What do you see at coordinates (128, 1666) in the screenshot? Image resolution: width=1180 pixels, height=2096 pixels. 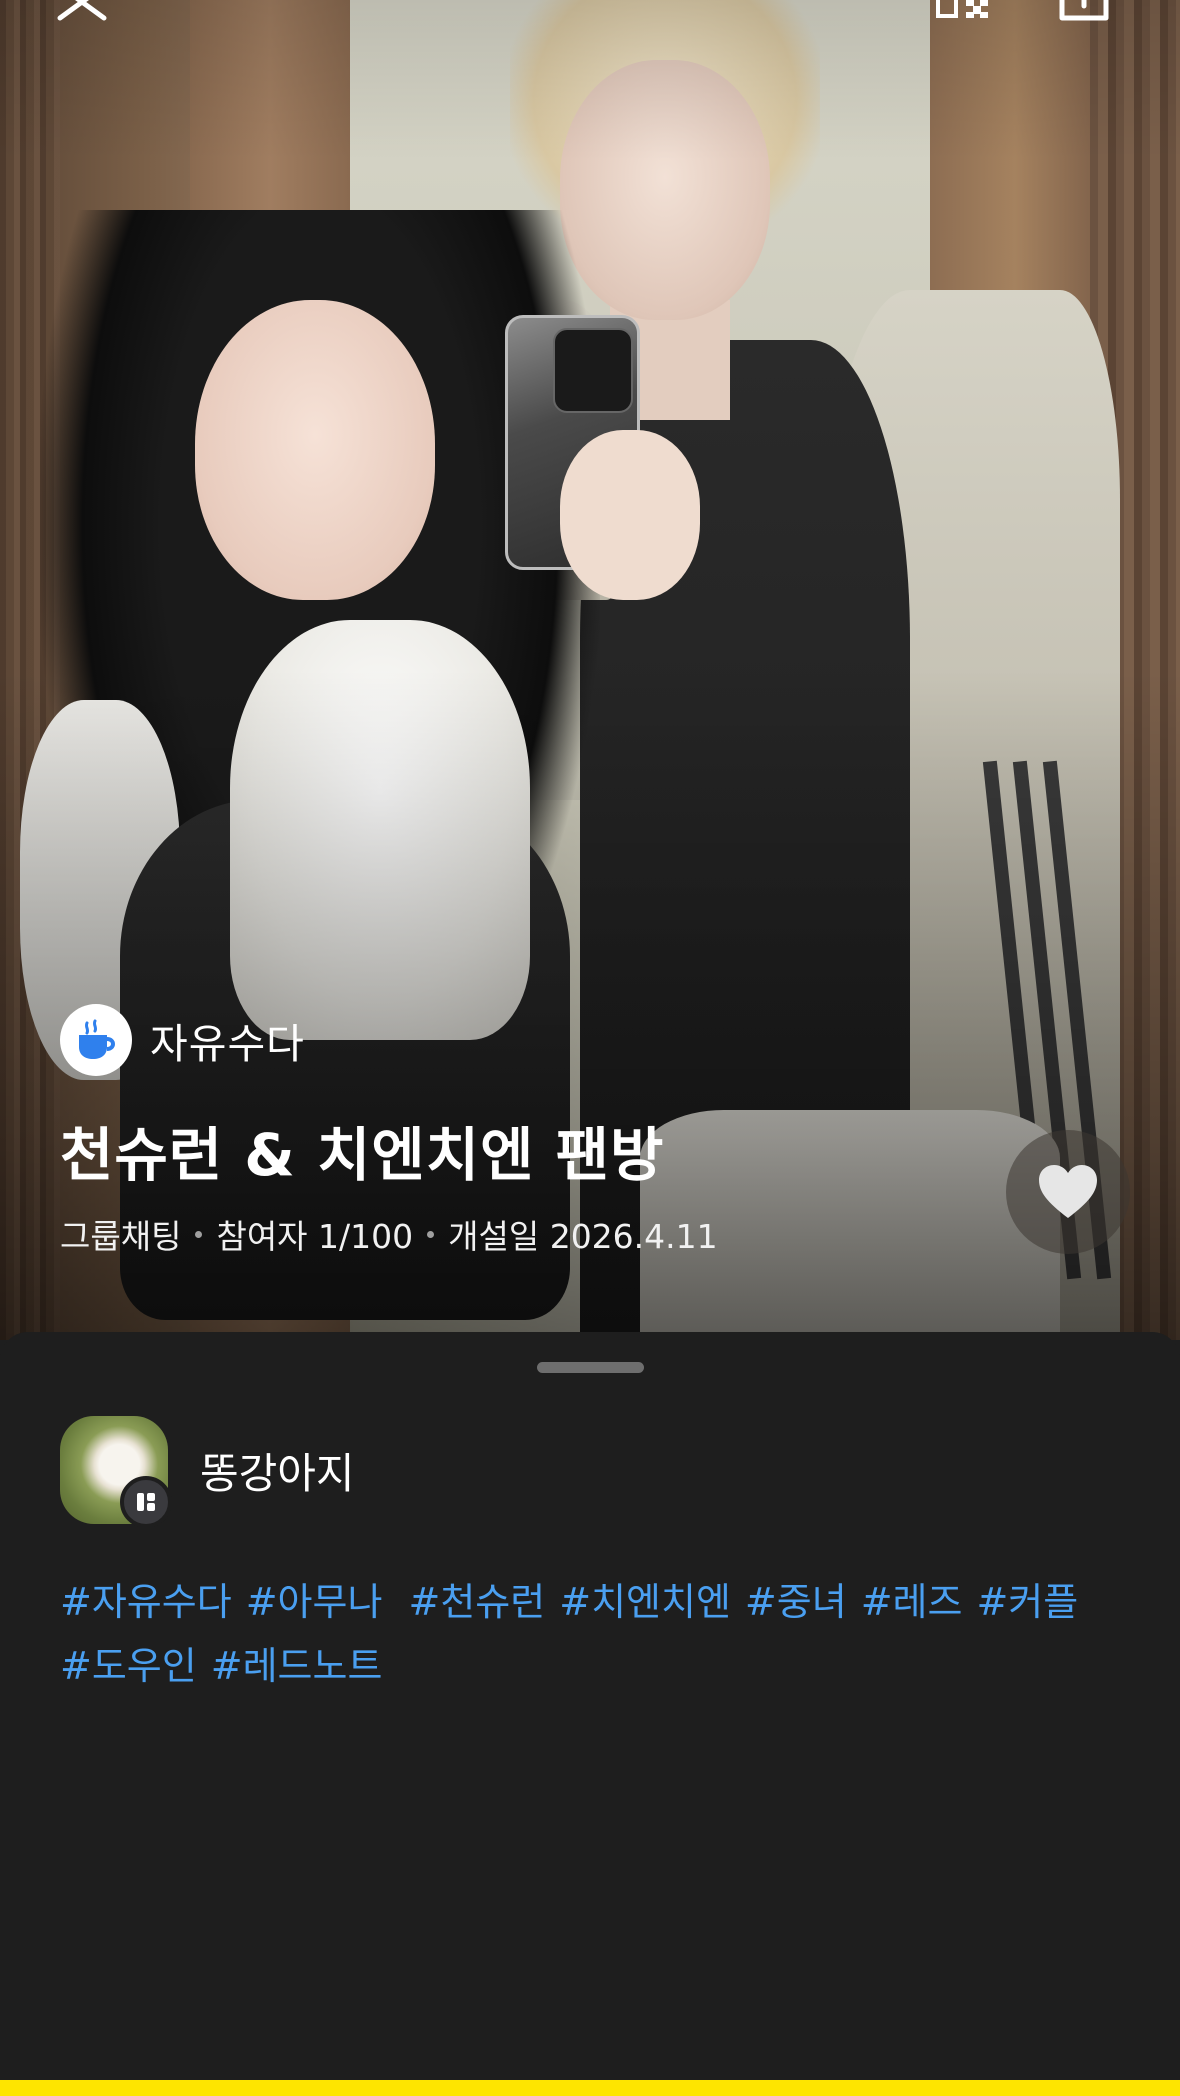 I see `hashtag: #도우인` at bounding box center [128, 1666].